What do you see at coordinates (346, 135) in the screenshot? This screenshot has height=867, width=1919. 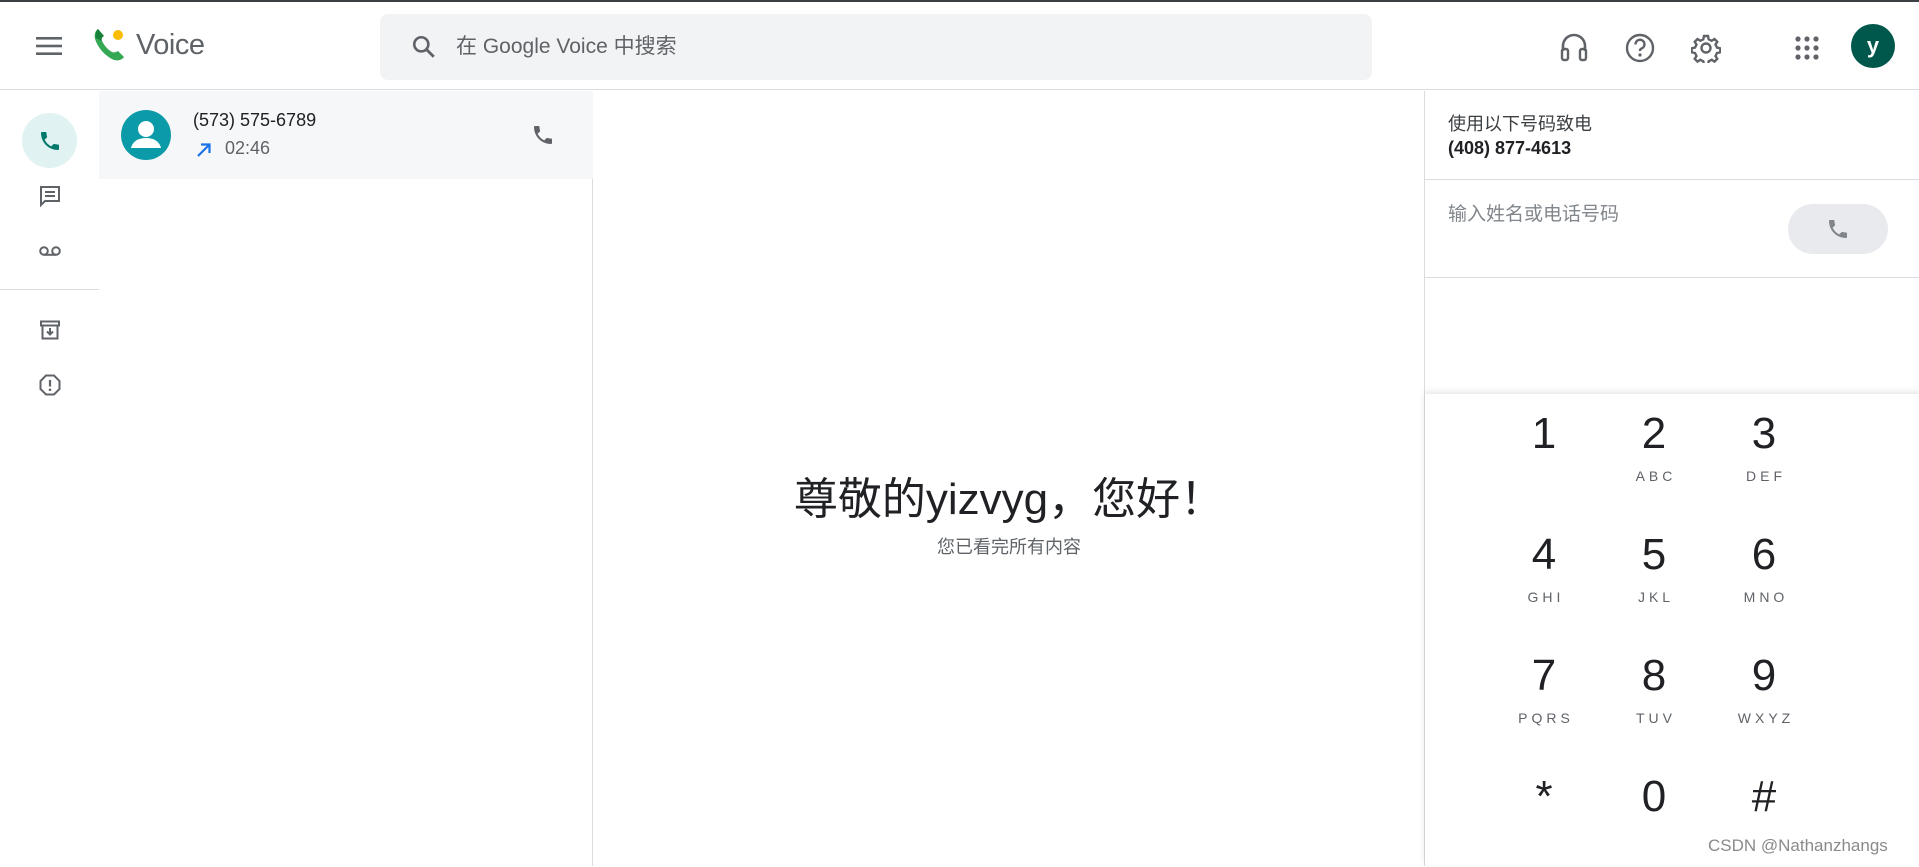 I see `call-list-item: (573) 575-6789 02:46` at bounding box center [346, 135].